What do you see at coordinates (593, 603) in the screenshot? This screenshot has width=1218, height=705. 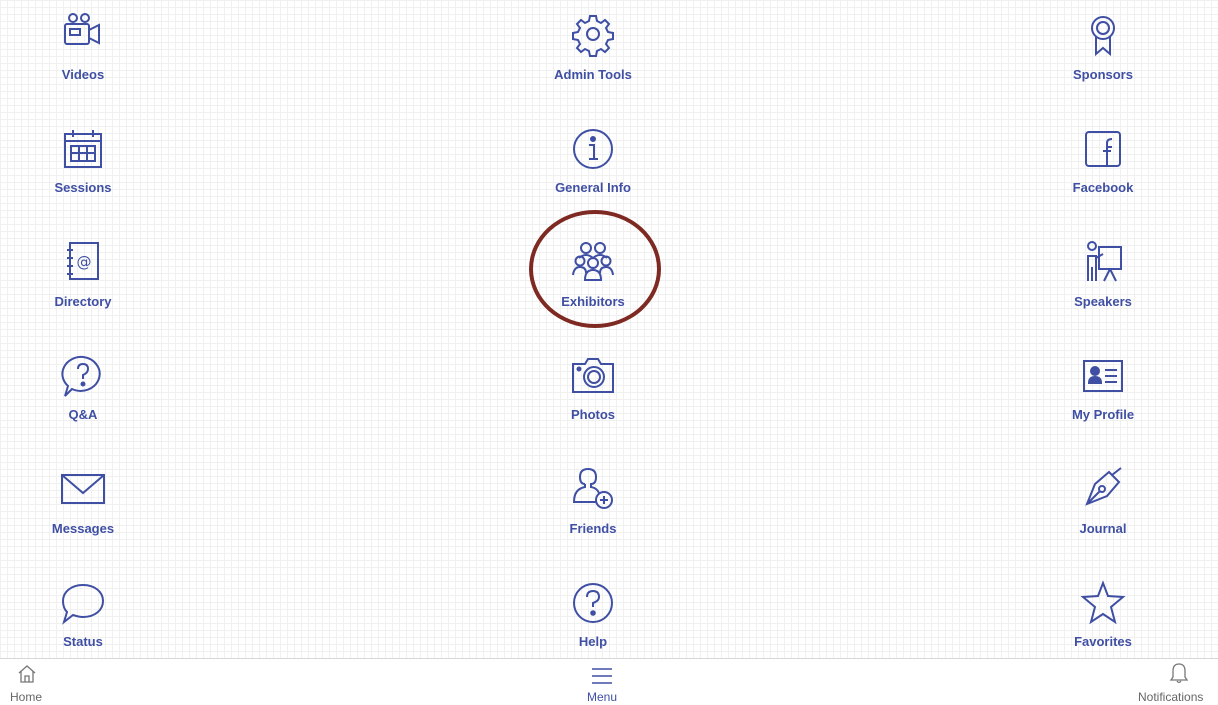 I see `help-icon` at bounding box center [593, 603].